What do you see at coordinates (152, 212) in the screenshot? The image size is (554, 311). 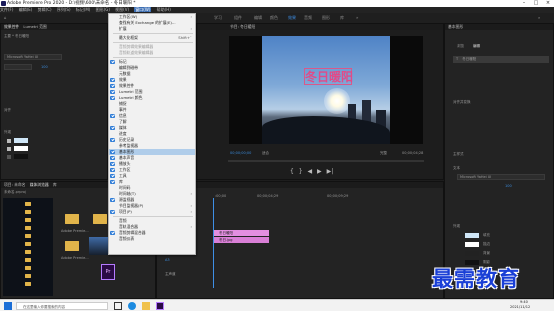 I see `menu-item-projects: 项目(P) ›` at bounding box center [152, 212].